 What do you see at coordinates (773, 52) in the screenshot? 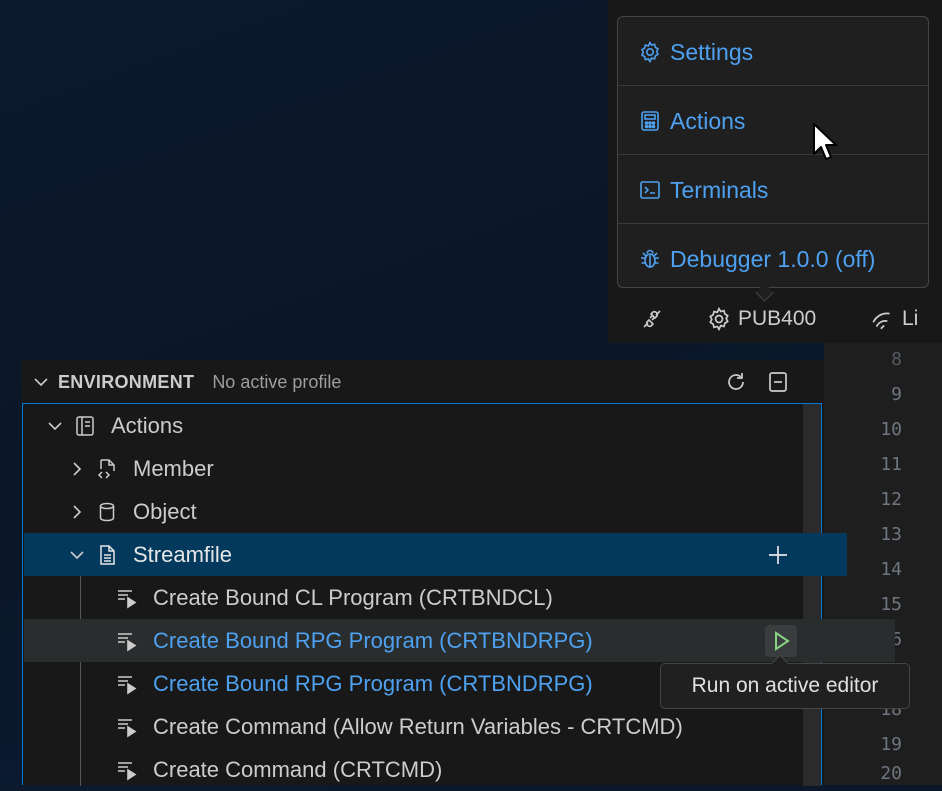
I see `menu-item-settings: Settings` at bounding box center [773, 52].